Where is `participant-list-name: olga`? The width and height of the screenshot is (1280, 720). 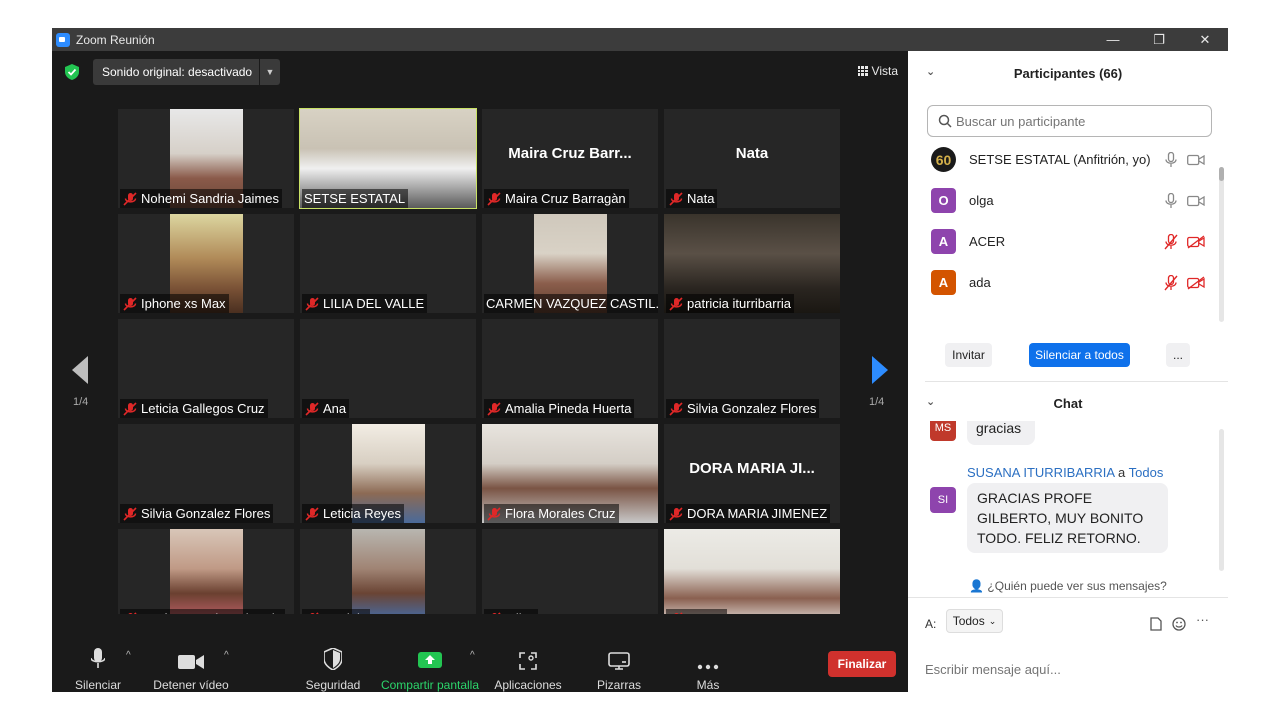 participant-list-name: olga is located at coordinates (981, 200).